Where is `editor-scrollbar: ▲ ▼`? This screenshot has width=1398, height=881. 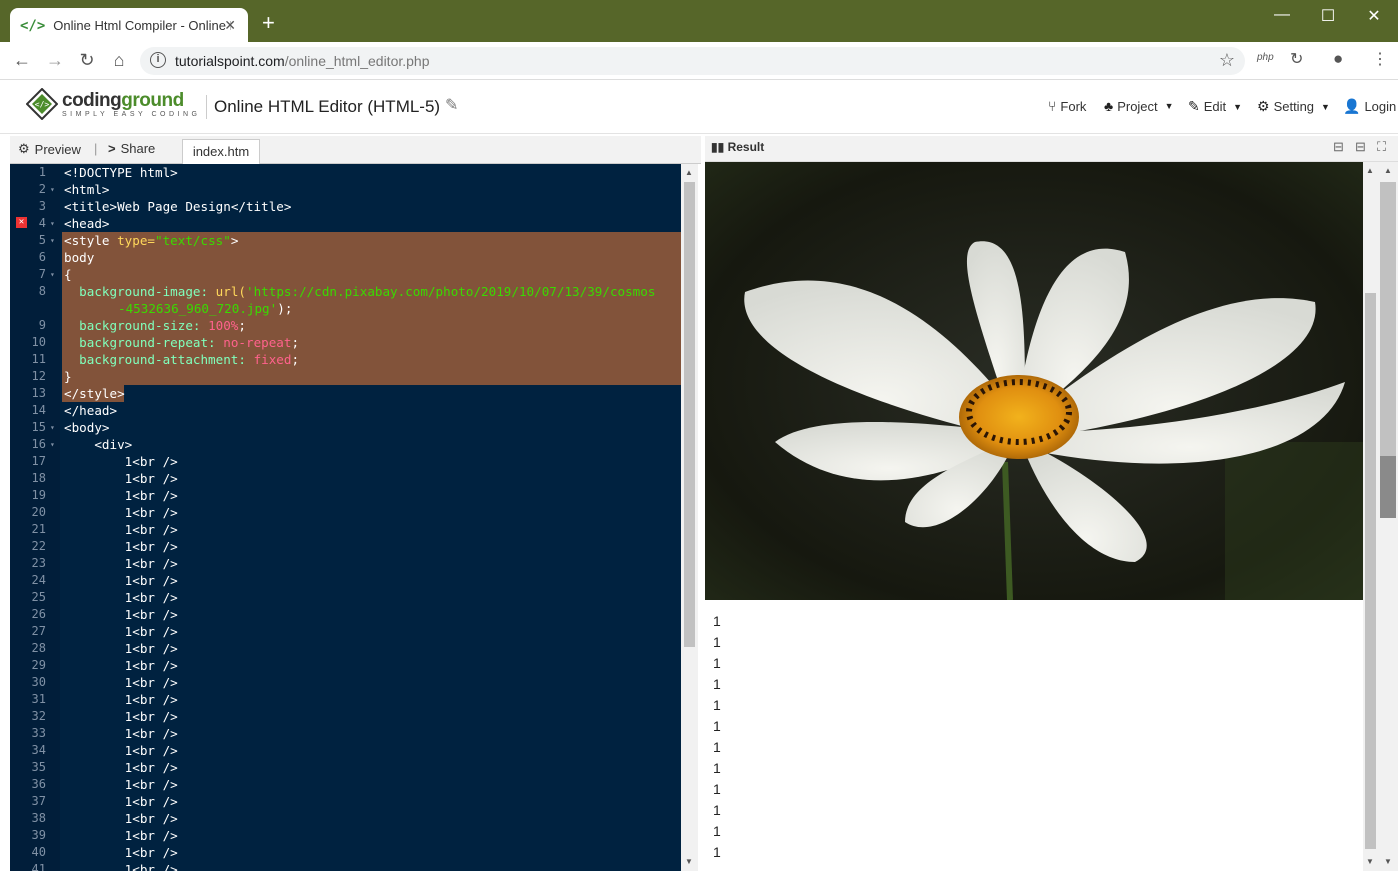
editor-scrollbar: ▲ ▼ is located at coordinates (689, 517).